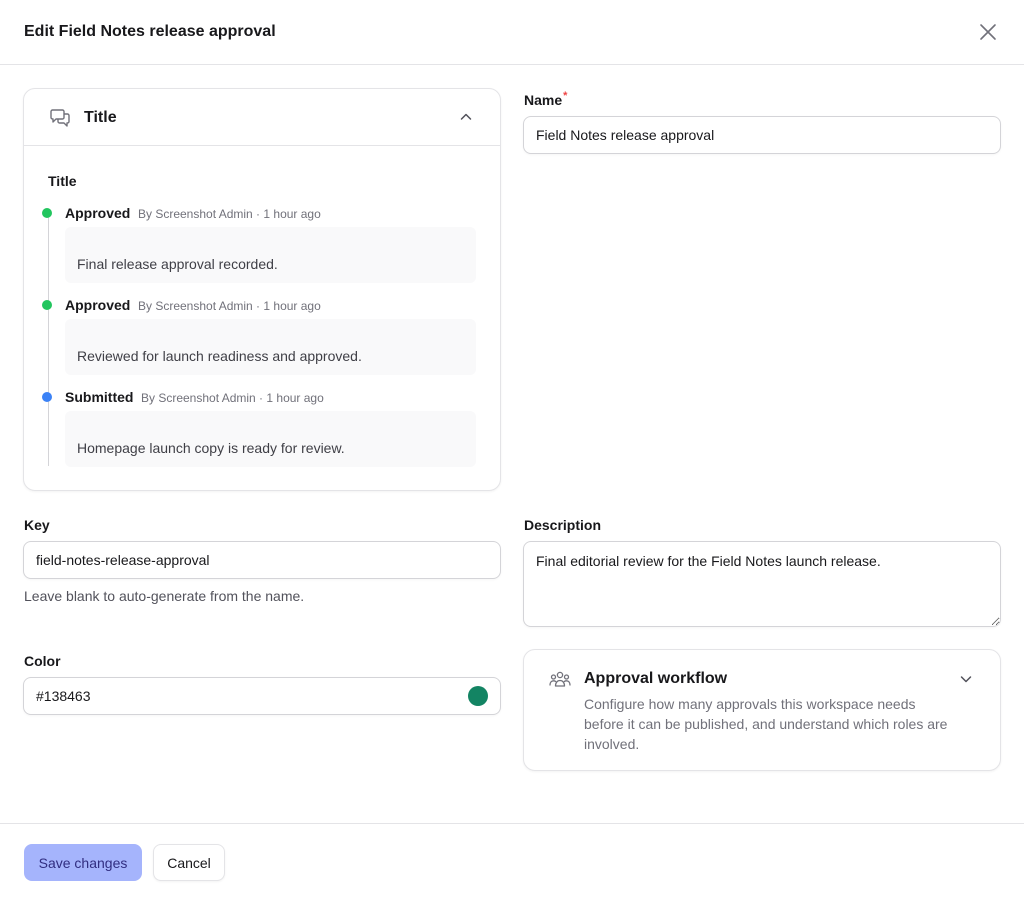 The image size is (1024, 900). What do you see at coordinates (270, 255) in the screenshot?
I see `entry-comment-box: Final release approval recorded.` at bounding box center [270, 255].